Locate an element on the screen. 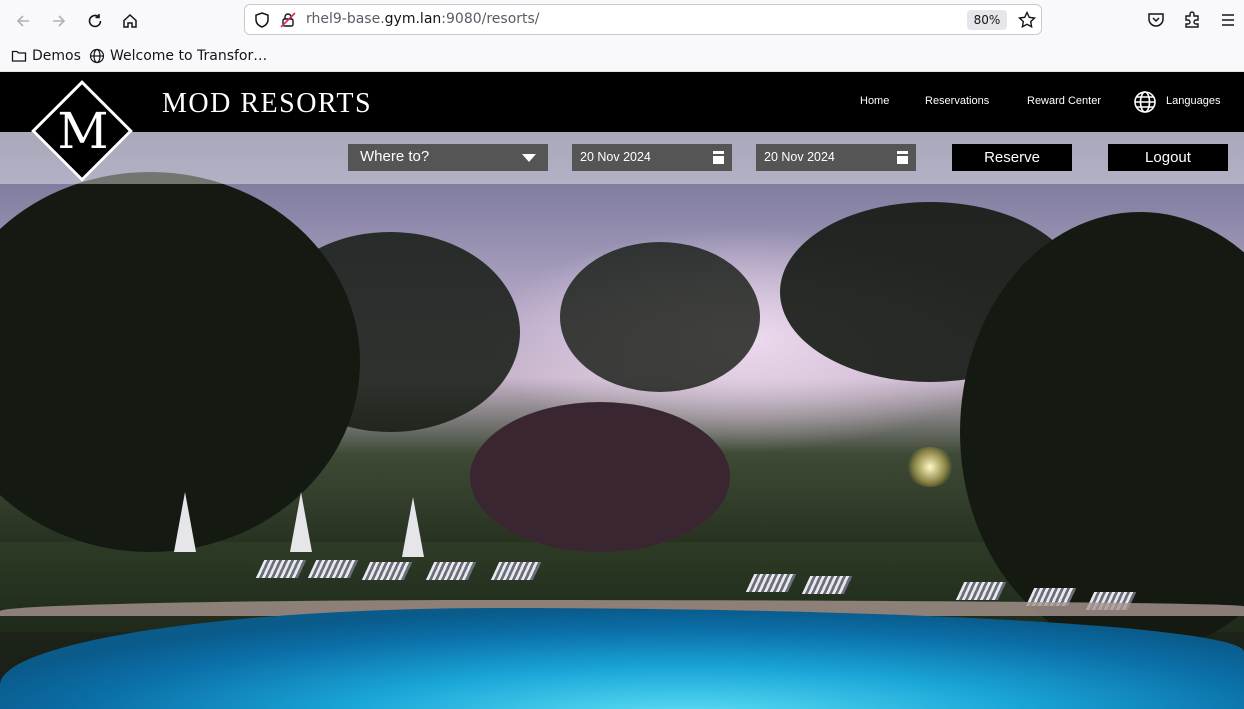  forward-arrow-icon is located at coordinates (59, 21).